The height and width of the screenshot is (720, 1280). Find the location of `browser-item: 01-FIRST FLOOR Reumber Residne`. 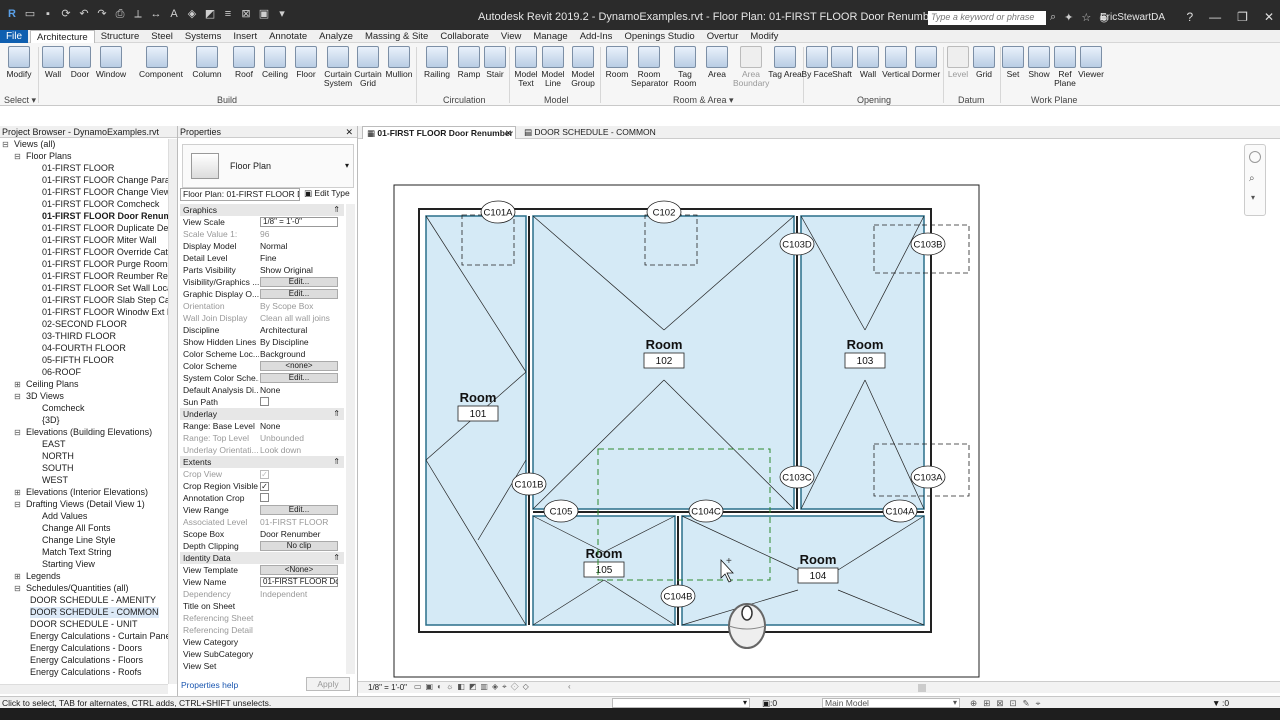

browser-item: 01-FIRST FLOOR Reumber Residne is located at coordinates (105, 276).